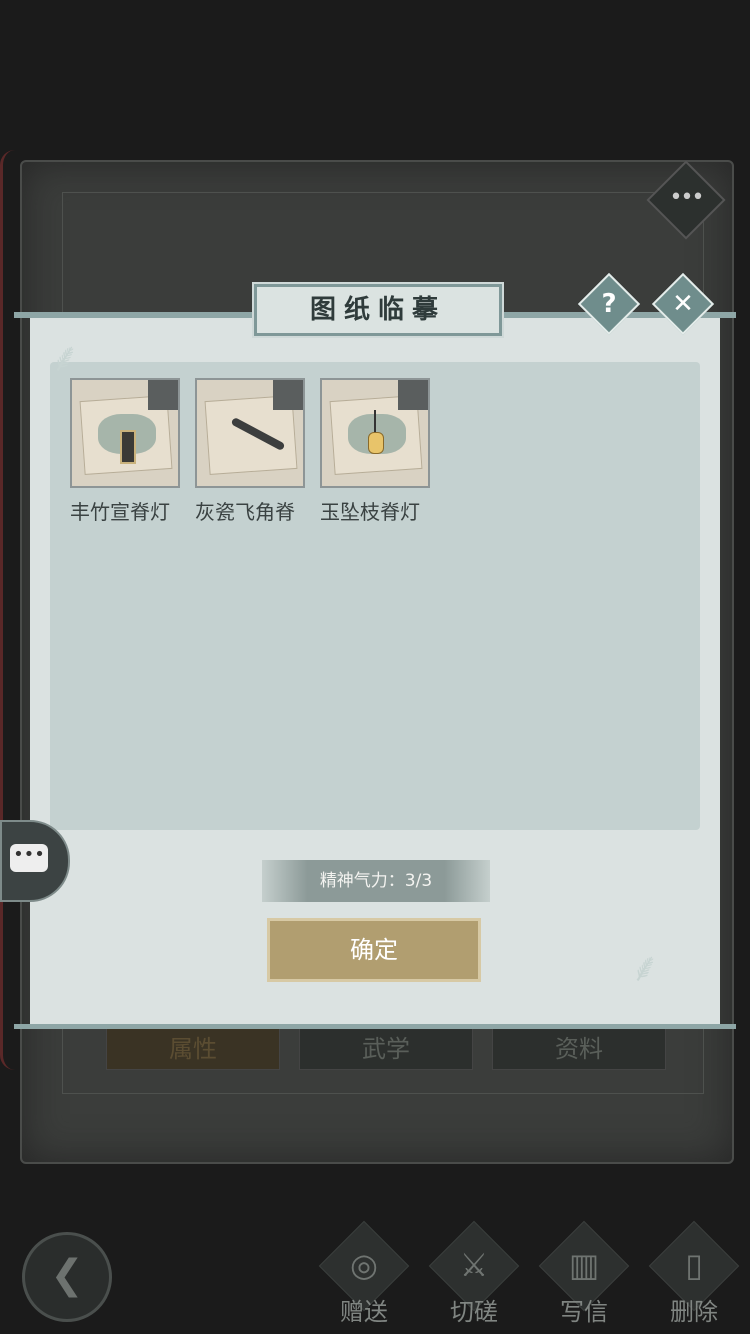 The width and height of the screenshot is (750, 1334). Describe the element at coordinates (686, 197) in the screenshot. I see `more-icon: •••` at that location.